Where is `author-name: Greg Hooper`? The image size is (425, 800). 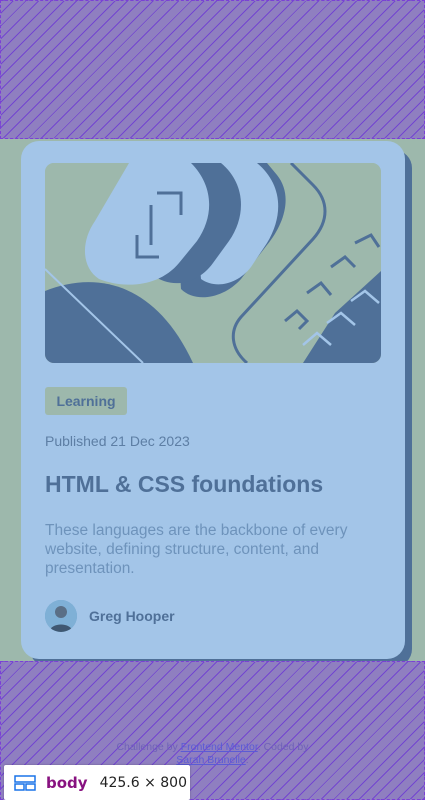 author-name: Greg Hooper is located at coordinates (132, 616).